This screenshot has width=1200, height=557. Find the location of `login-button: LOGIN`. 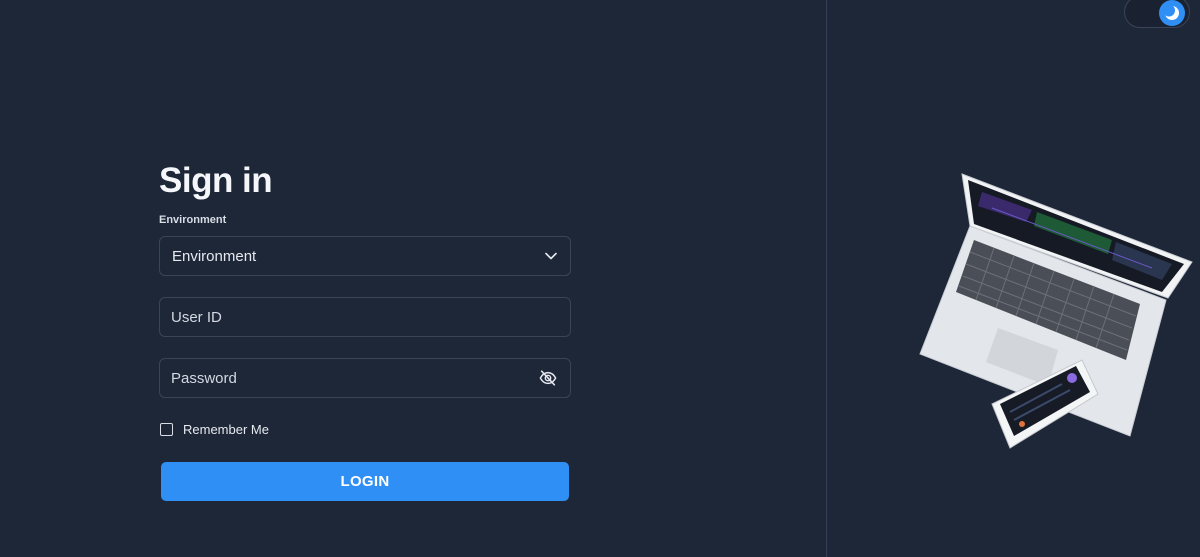

login-button: LOGIN is located at coordinates (365, 481).